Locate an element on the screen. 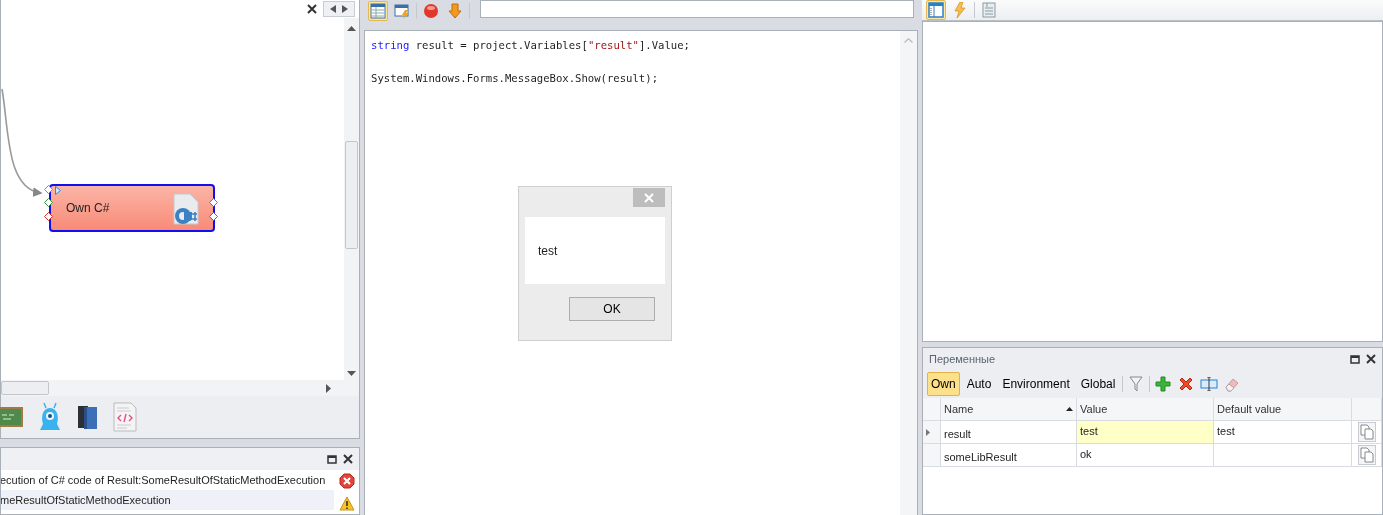 The height and width of the screenshot is (515, 1383). filter-tab: Auto is located at coordinates (979, 384).